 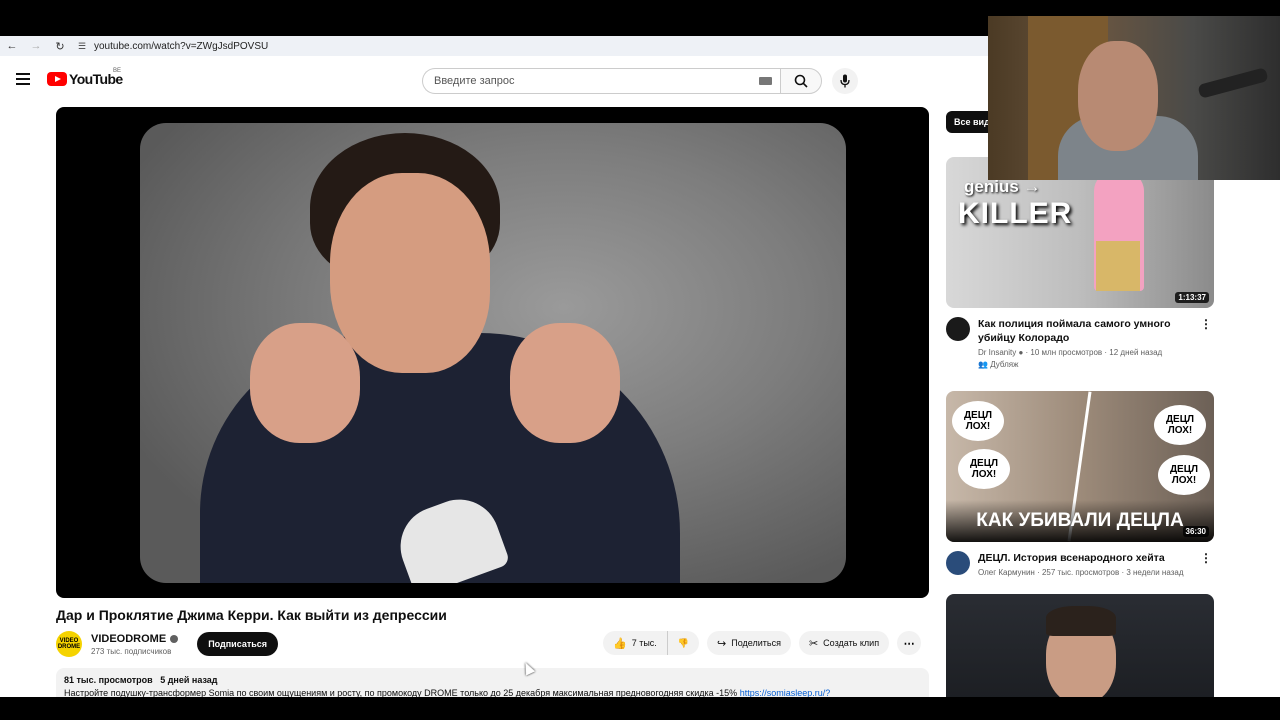 What do you see at coordinates (1004, 364) in the screenshot?
I see `dub-label: Дубляж` at bounding box center [1004, 364].